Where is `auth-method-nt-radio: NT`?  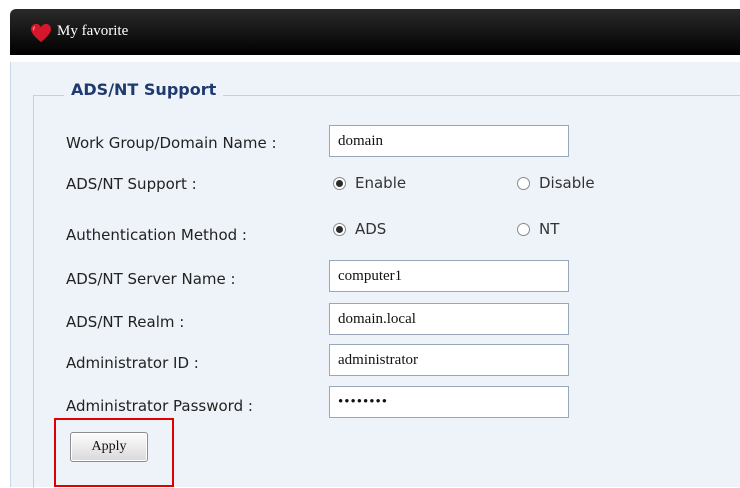
auth-method-nt-radio: NT is located at coordinates (538, 229).